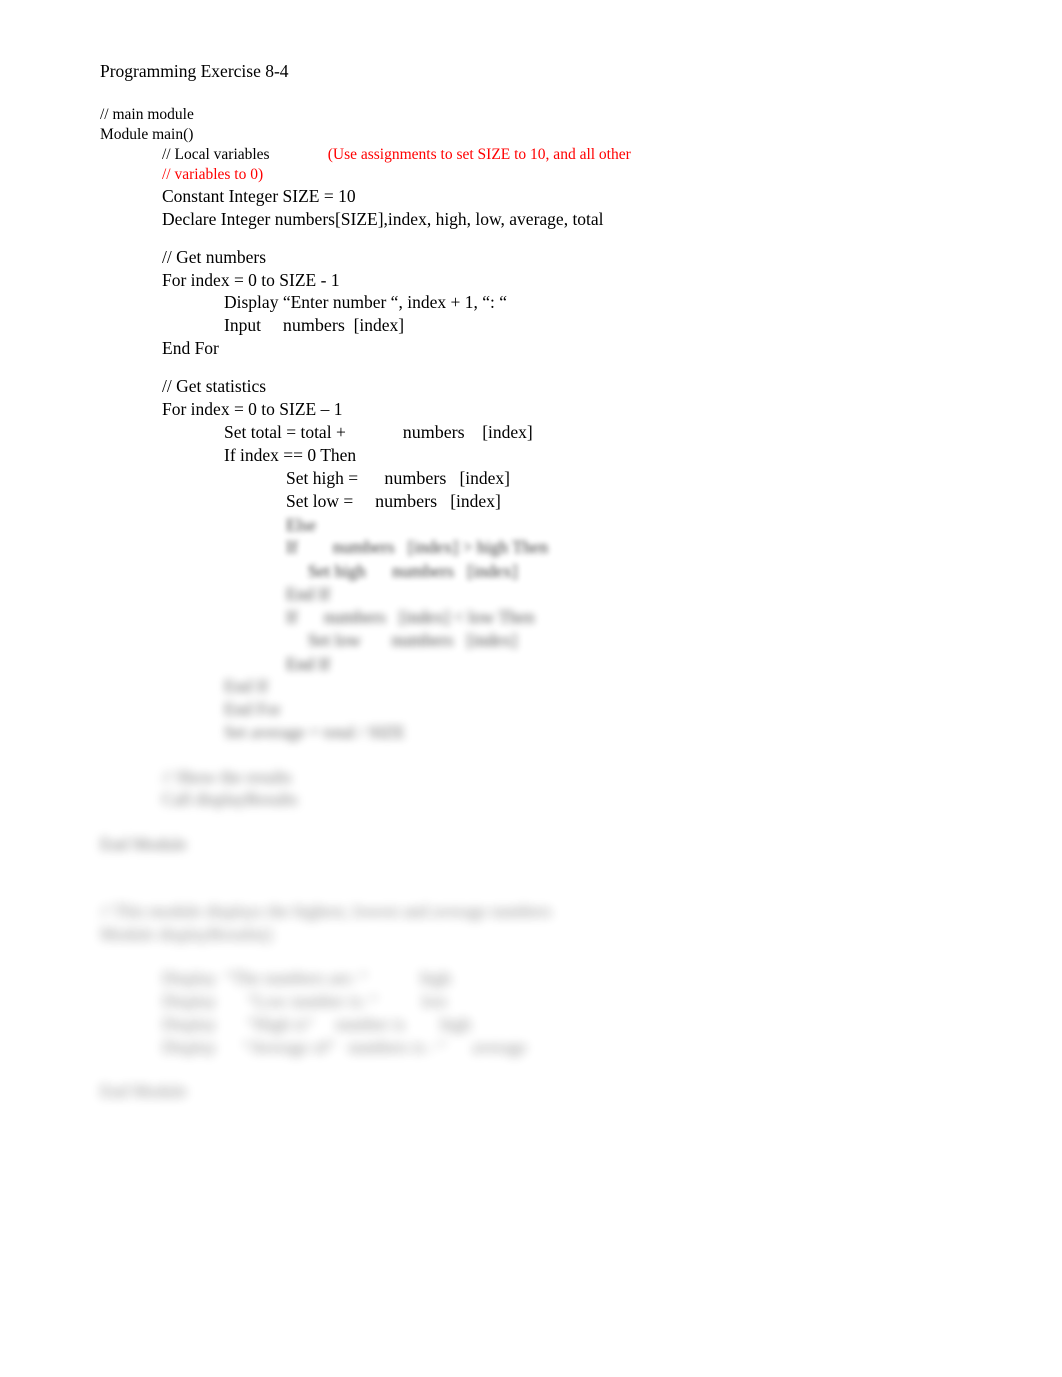 The image size is (1062, 1377). I want to click on set-low-inner-numbers-token: numbers, so click(422, 640).